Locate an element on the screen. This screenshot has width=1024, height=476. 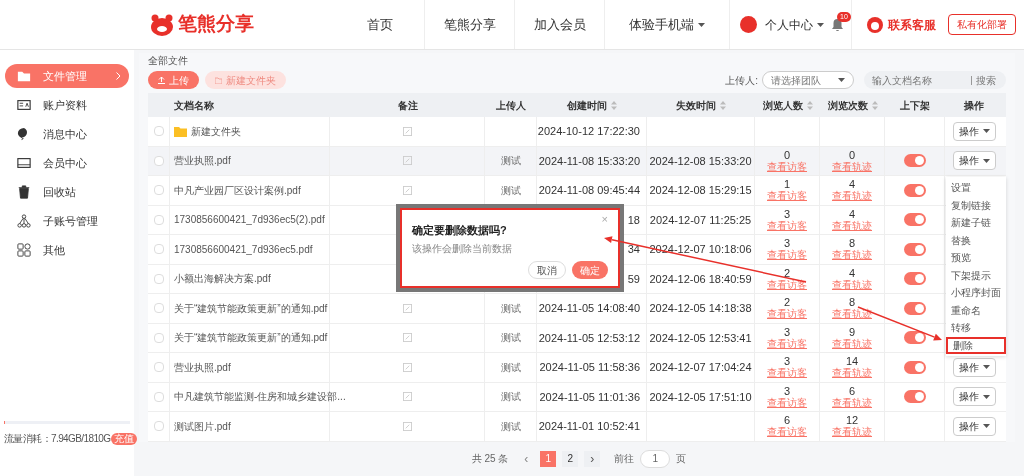
menu-item: 替换 is located at coordinates (976, 240).